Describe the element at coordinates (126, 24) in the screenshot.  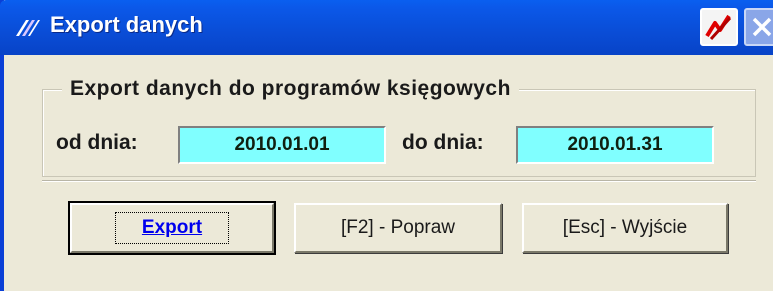
I see `window-title: Export danych` at that location.